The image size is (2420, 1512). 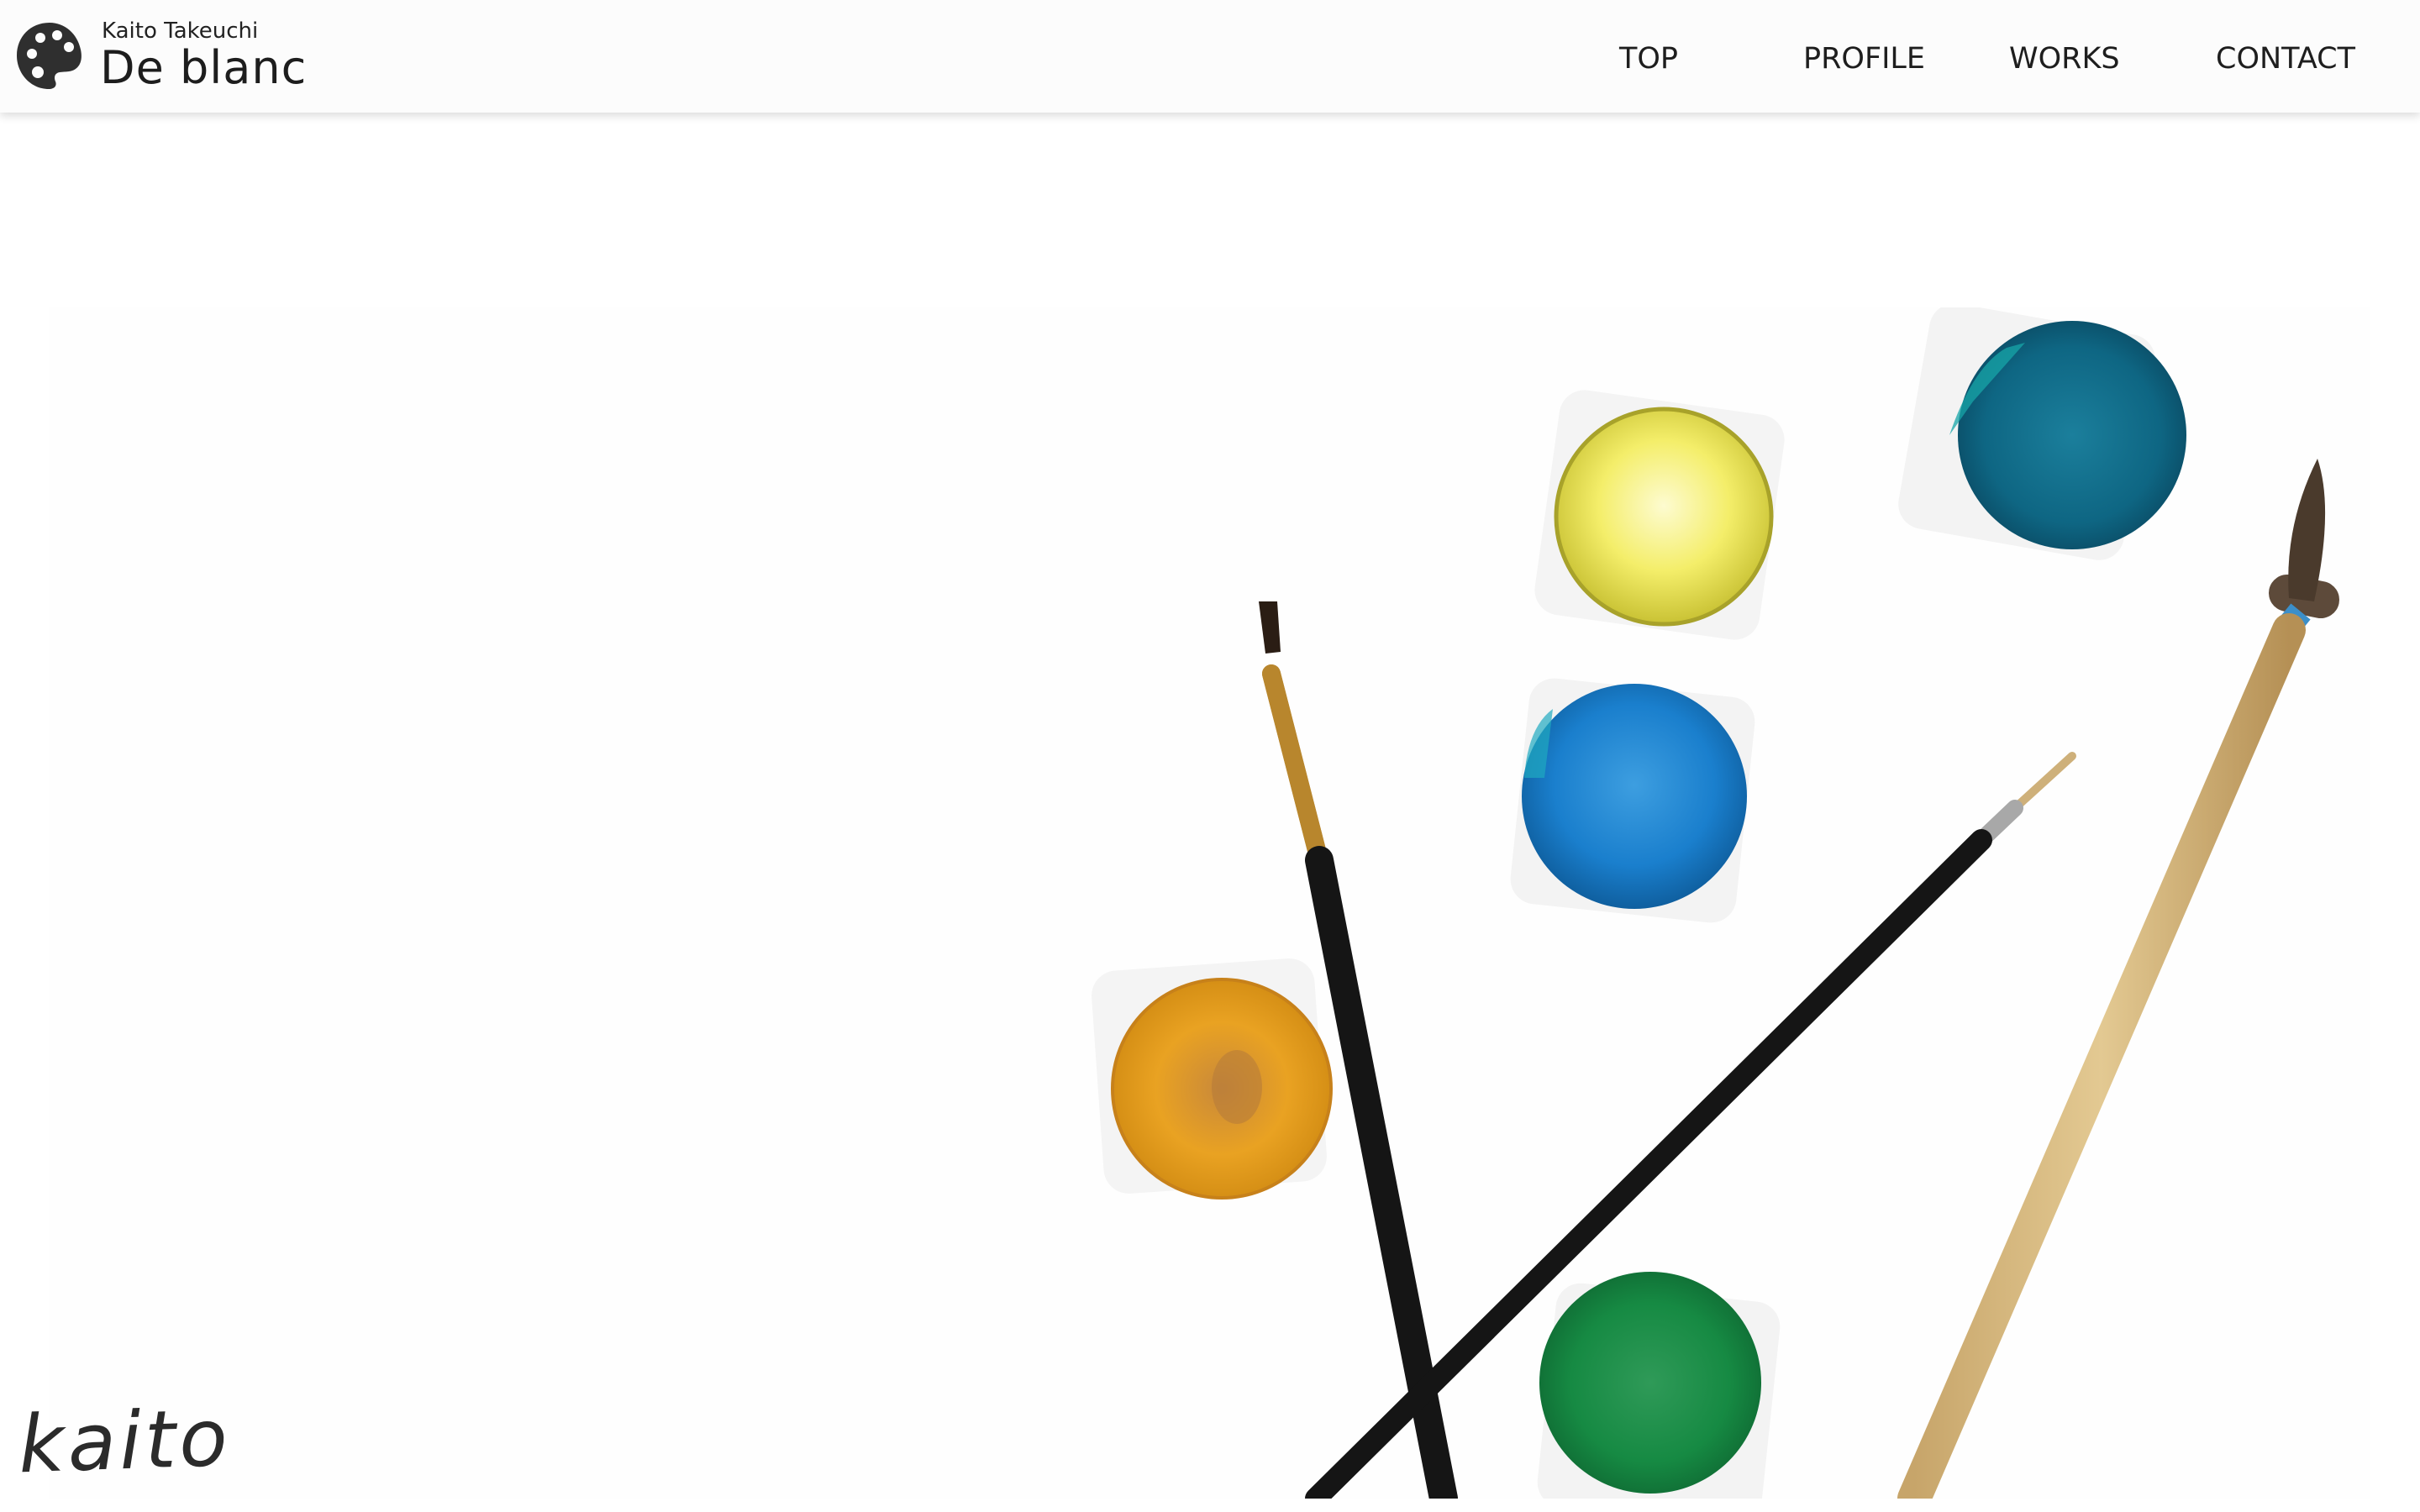 I want to click on site-title: De blanc, so click(x=203, y=67).